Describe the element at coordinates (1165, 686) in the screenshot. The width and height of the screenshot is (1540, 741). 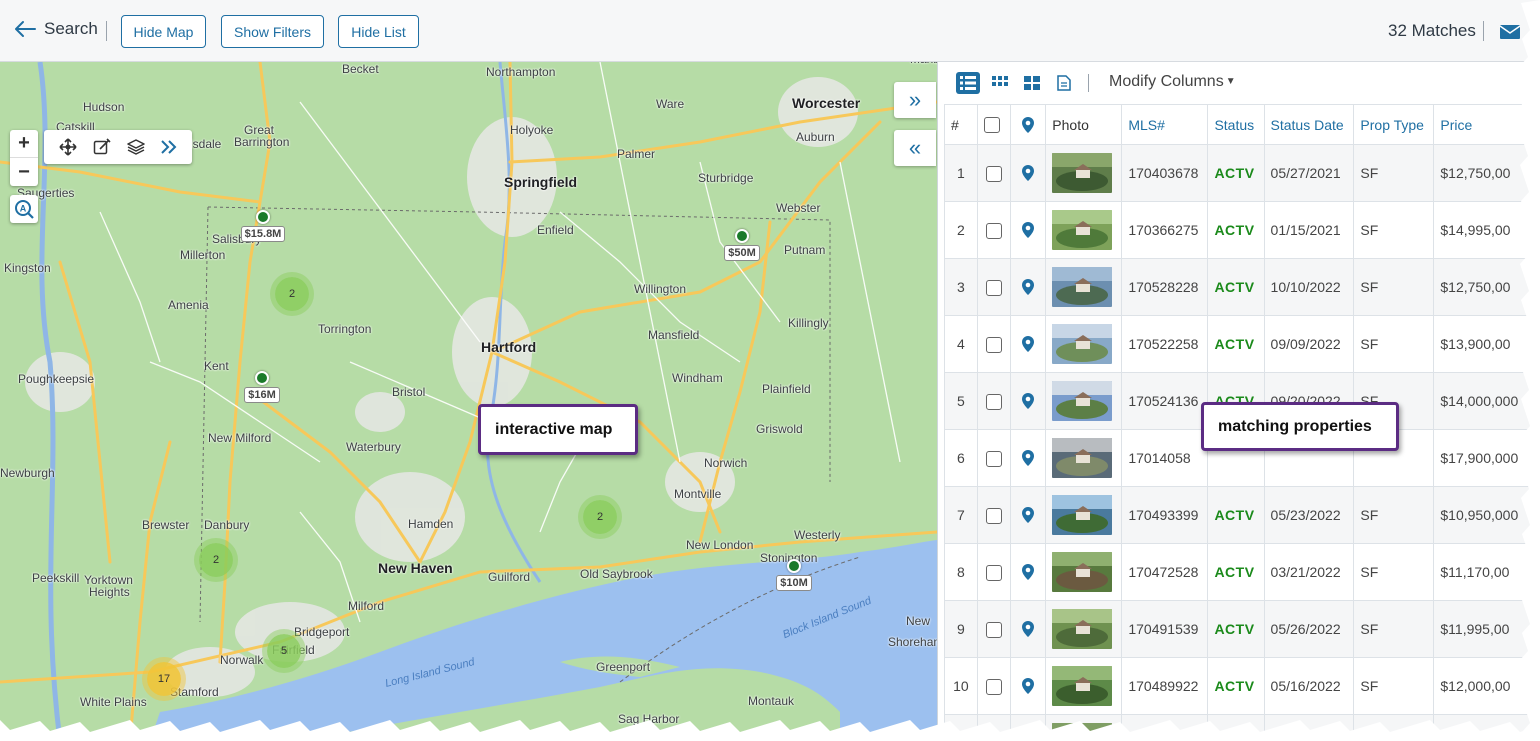
I see `row-mls: 170489922` at that location.